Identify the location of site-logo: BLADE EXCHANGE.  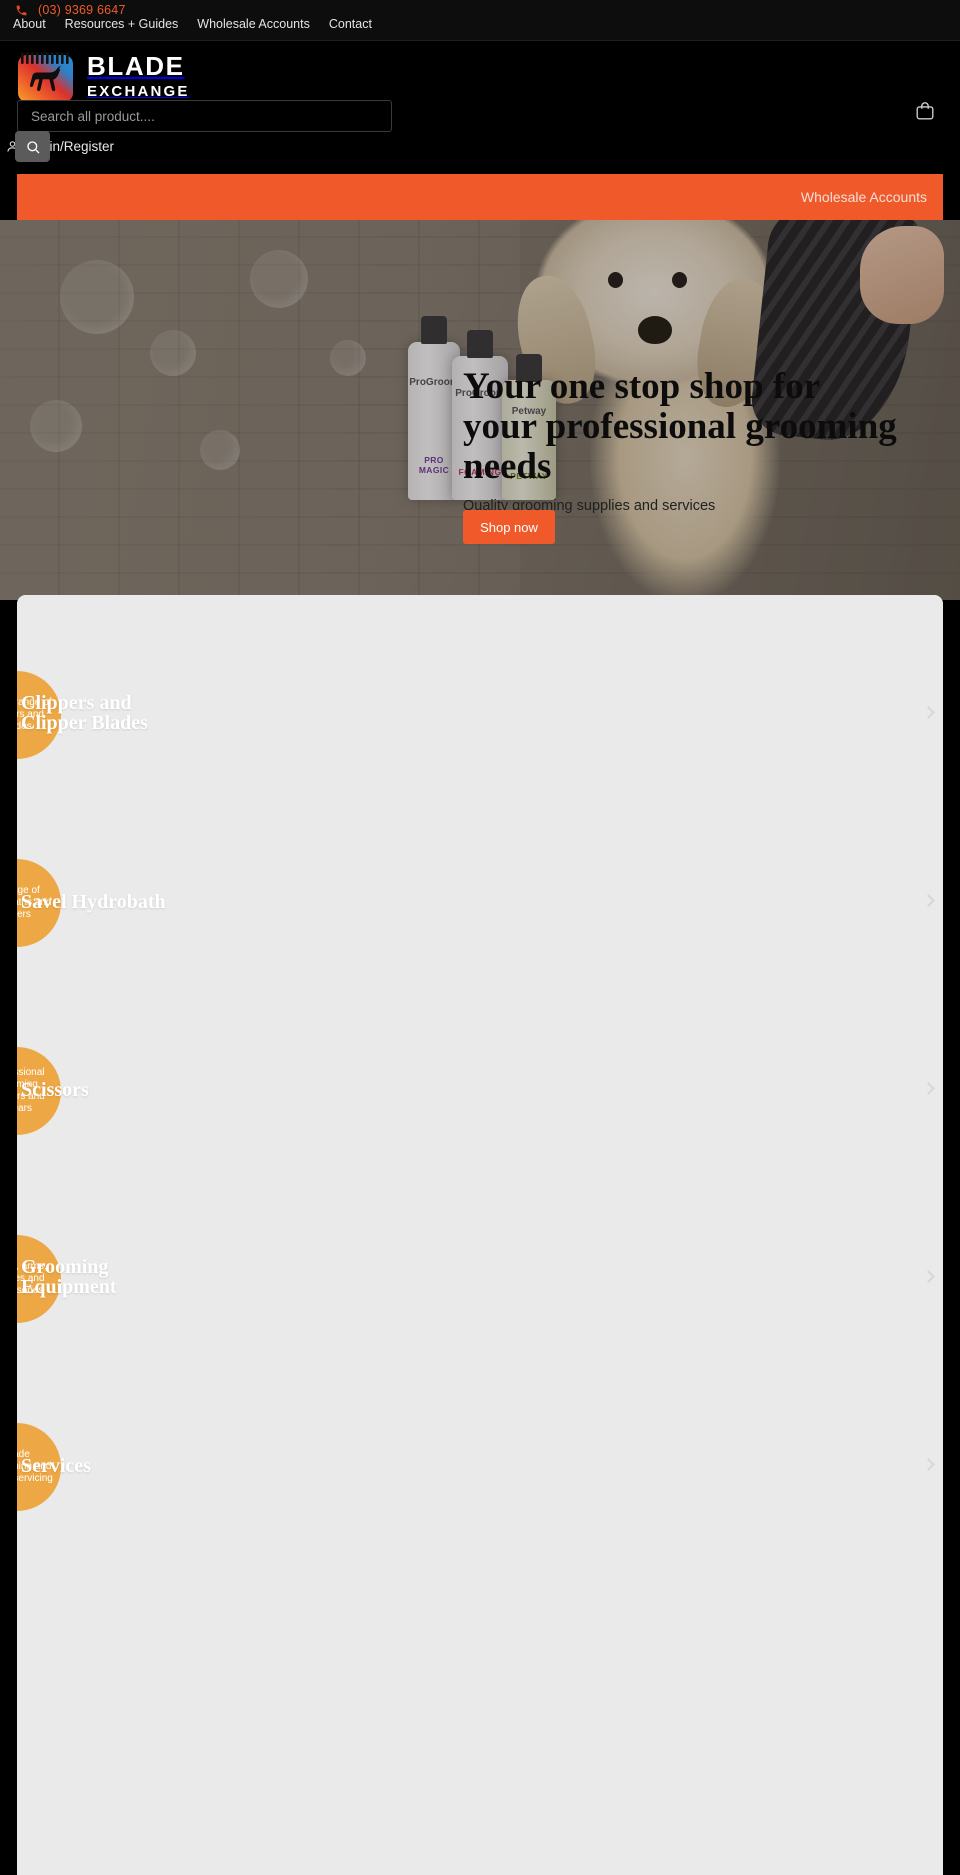
(103, 75).